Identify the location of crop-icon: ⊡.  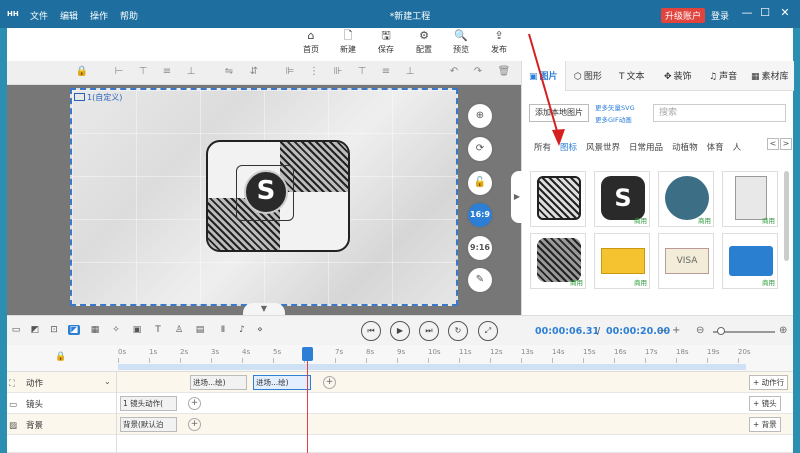
(54, 330).